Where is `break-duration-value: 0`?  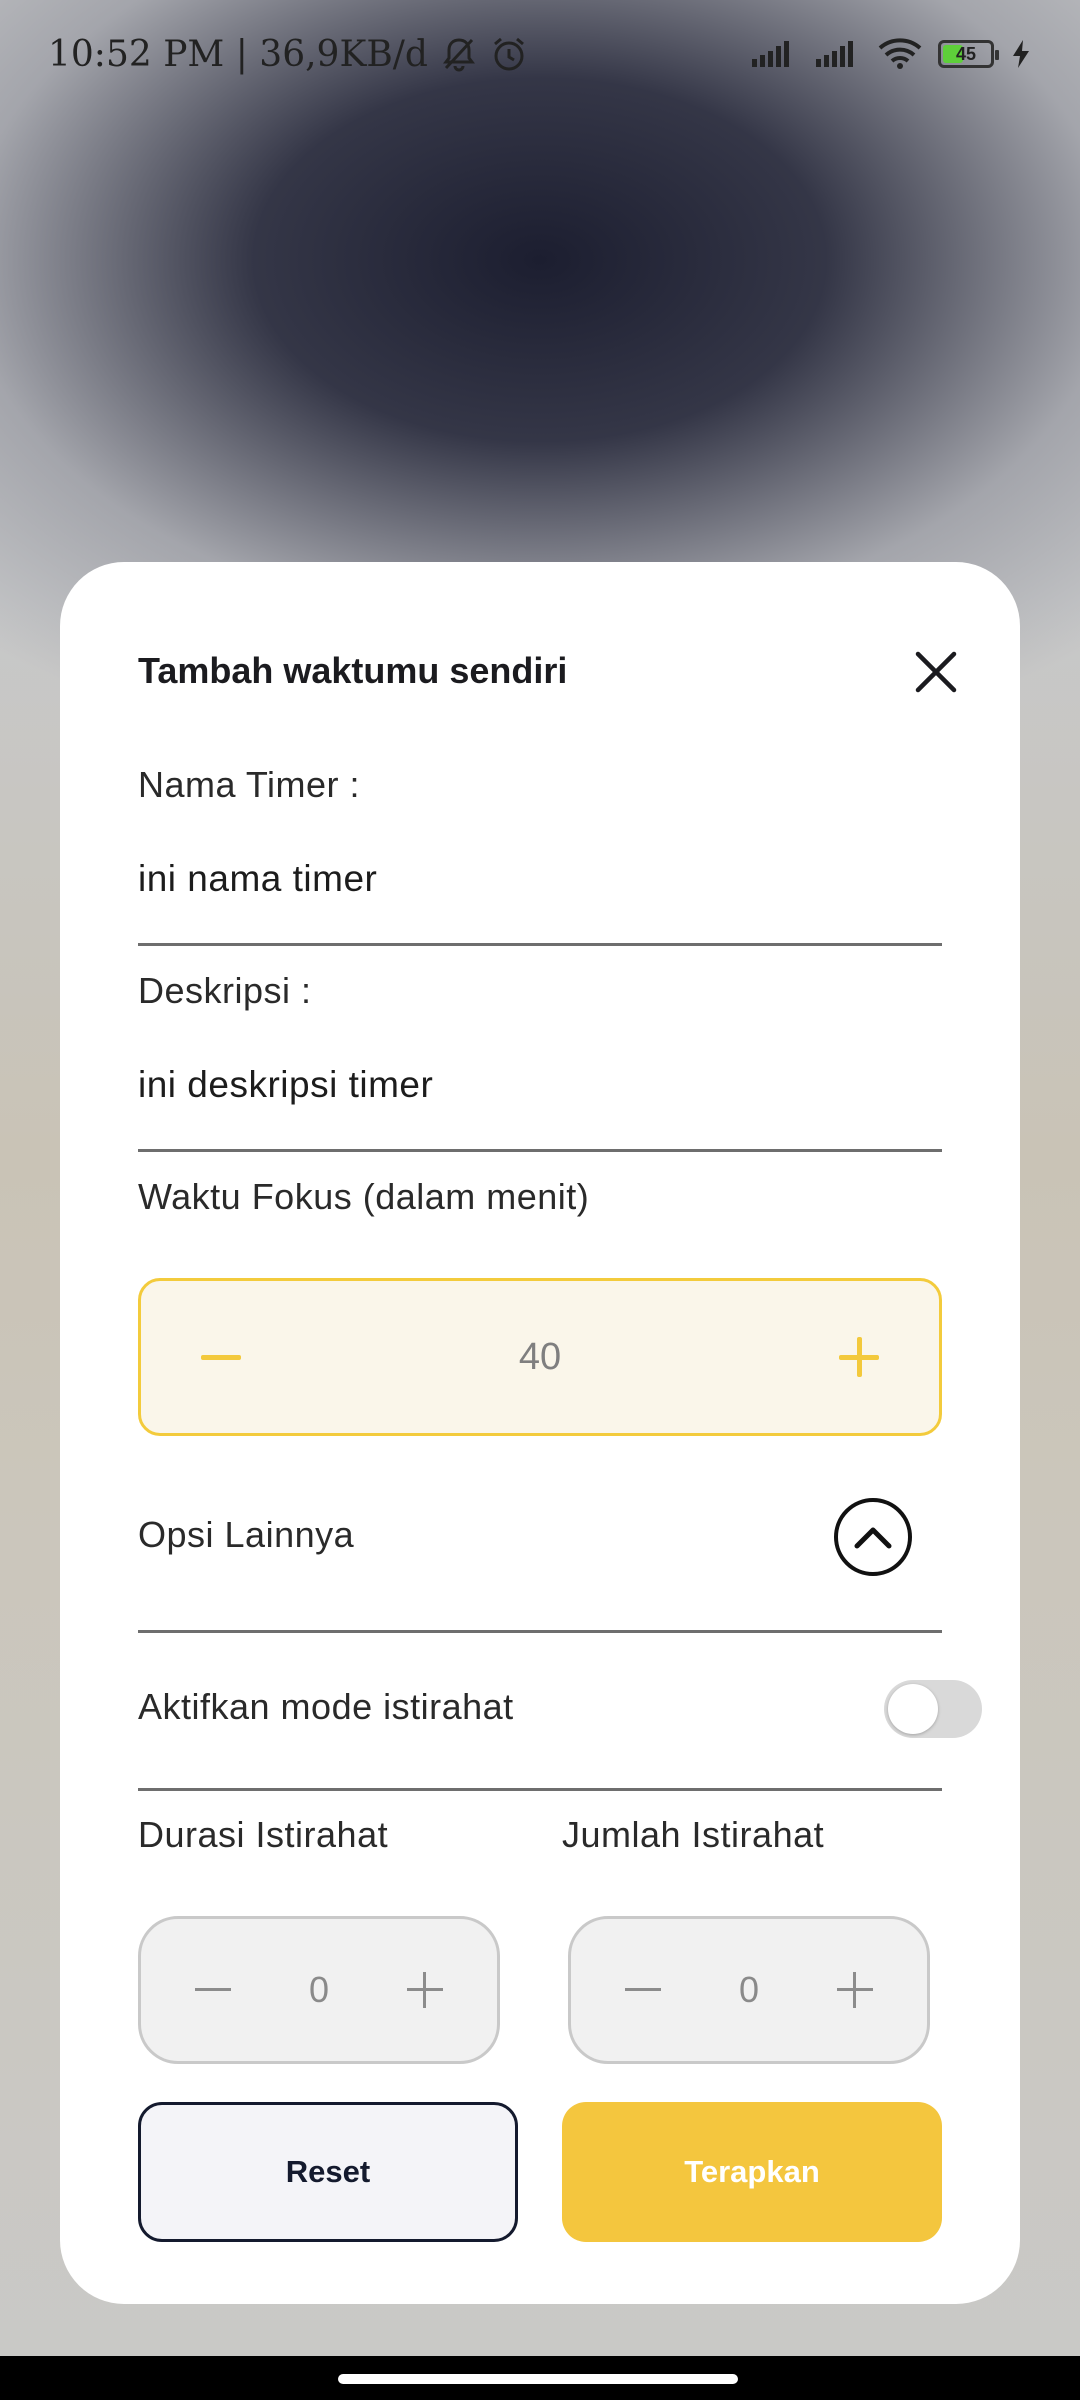
break-duration-value: 0 is located at coordinates (319, 1990).